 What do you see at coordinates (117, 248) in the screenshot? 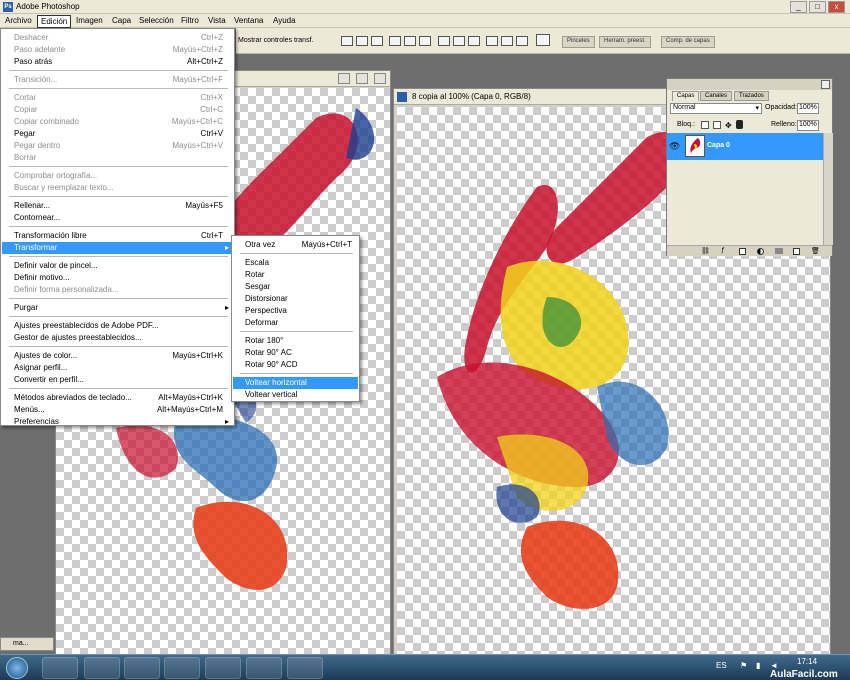
I see `edit-menu-item: Transformar ▸` at bounding box center [117, 248].